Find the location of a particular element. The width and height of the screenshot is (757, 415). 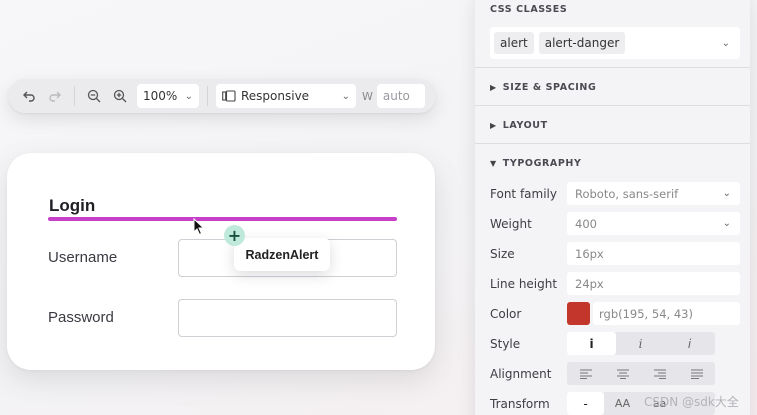

password-field is located at coordinates (287, 318).